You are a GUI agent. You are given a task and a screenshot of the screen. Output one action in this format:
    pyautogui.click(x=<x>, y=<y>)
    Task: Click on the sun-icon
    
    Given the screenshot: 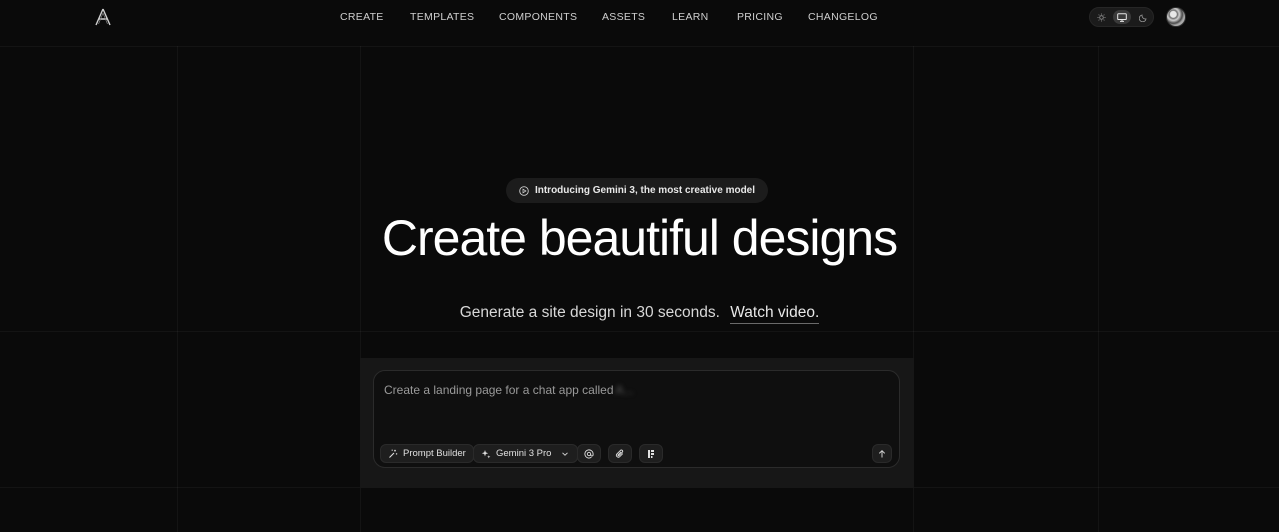 What is the action you would take?
    pyautogui.click(x=1101, y=17)
    